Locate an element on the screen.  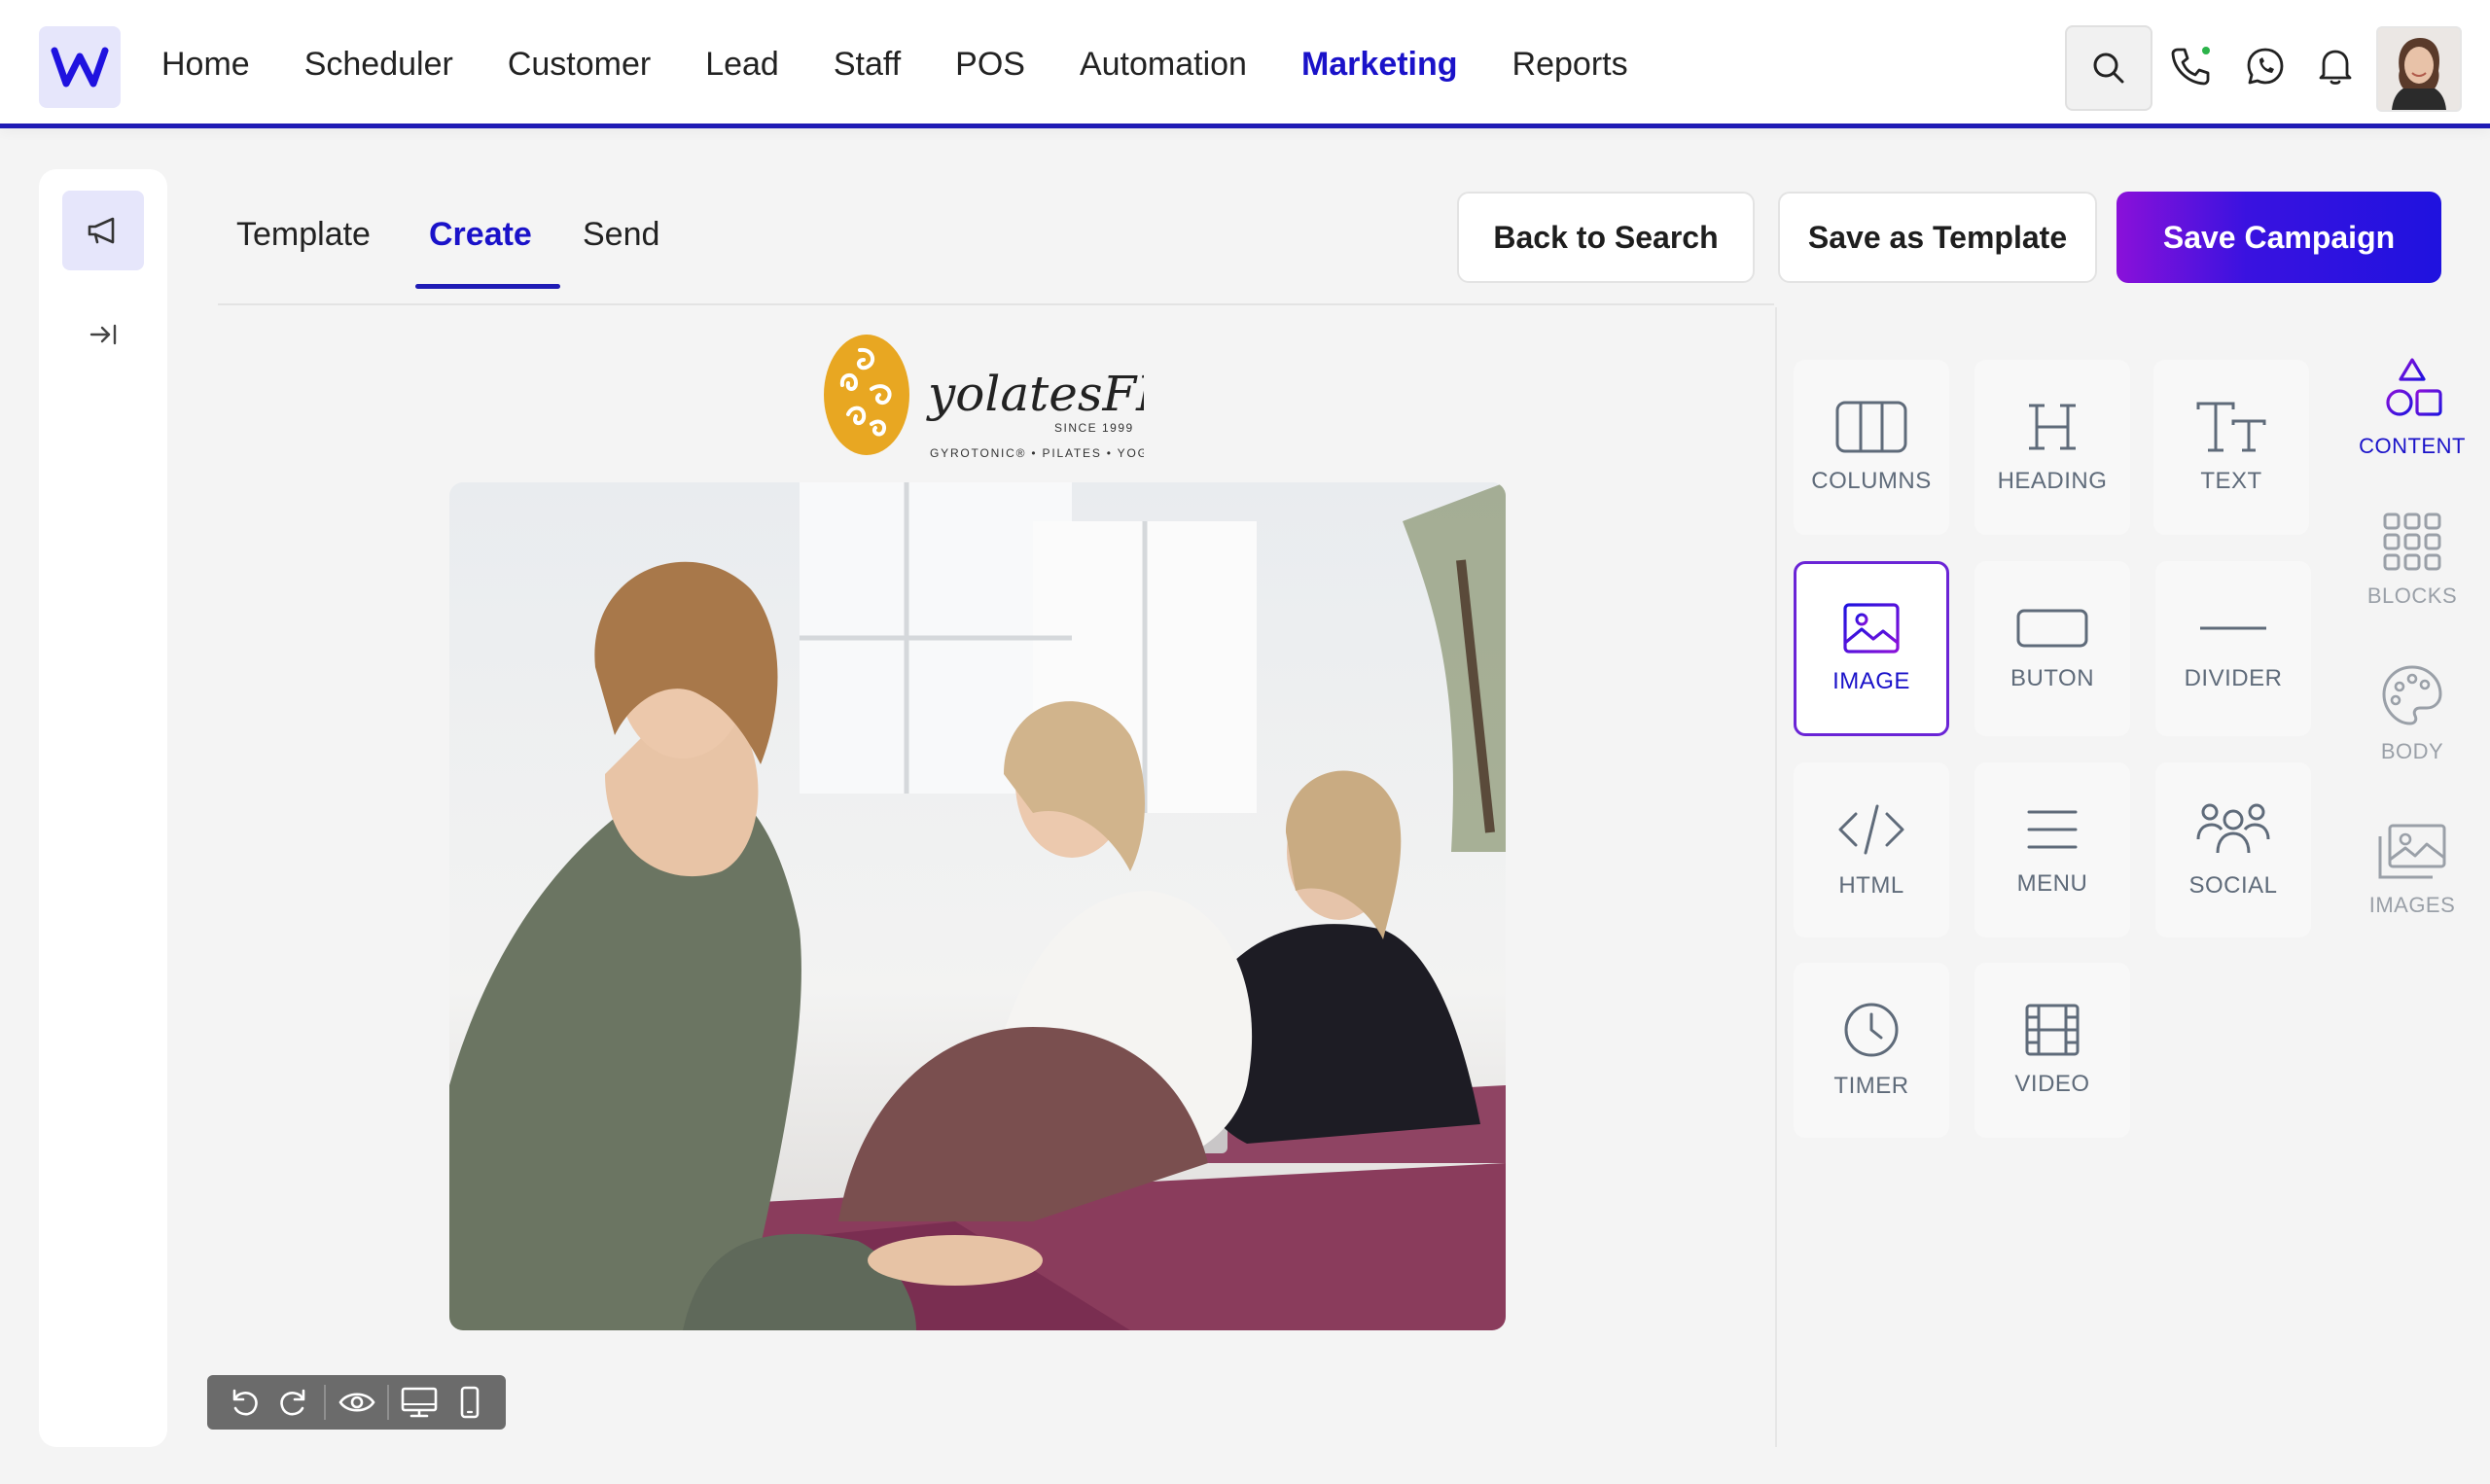
panel-divider is located at coordinates (1776, 877).